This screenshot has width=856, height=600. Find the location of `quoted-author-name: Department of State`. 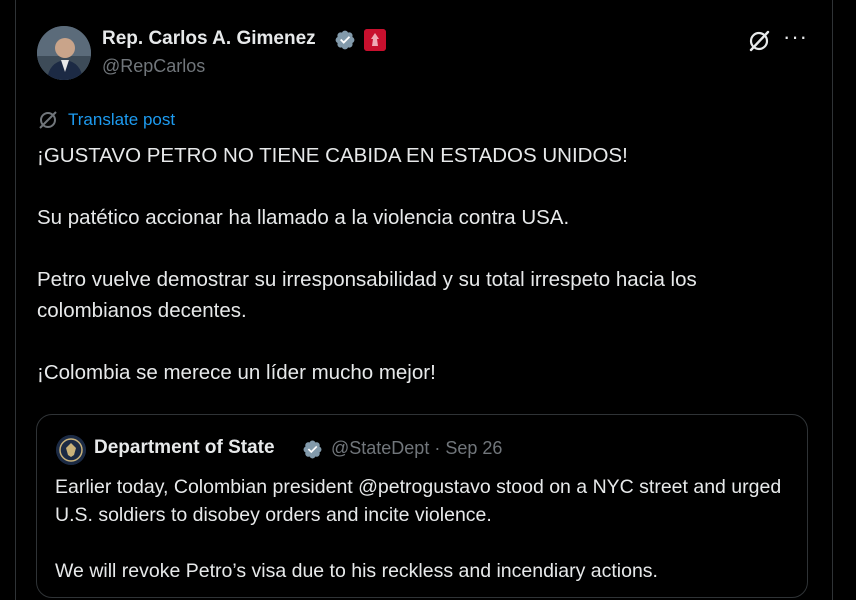

quoted-author-name: Department of State is located at coordinates (184, 448).